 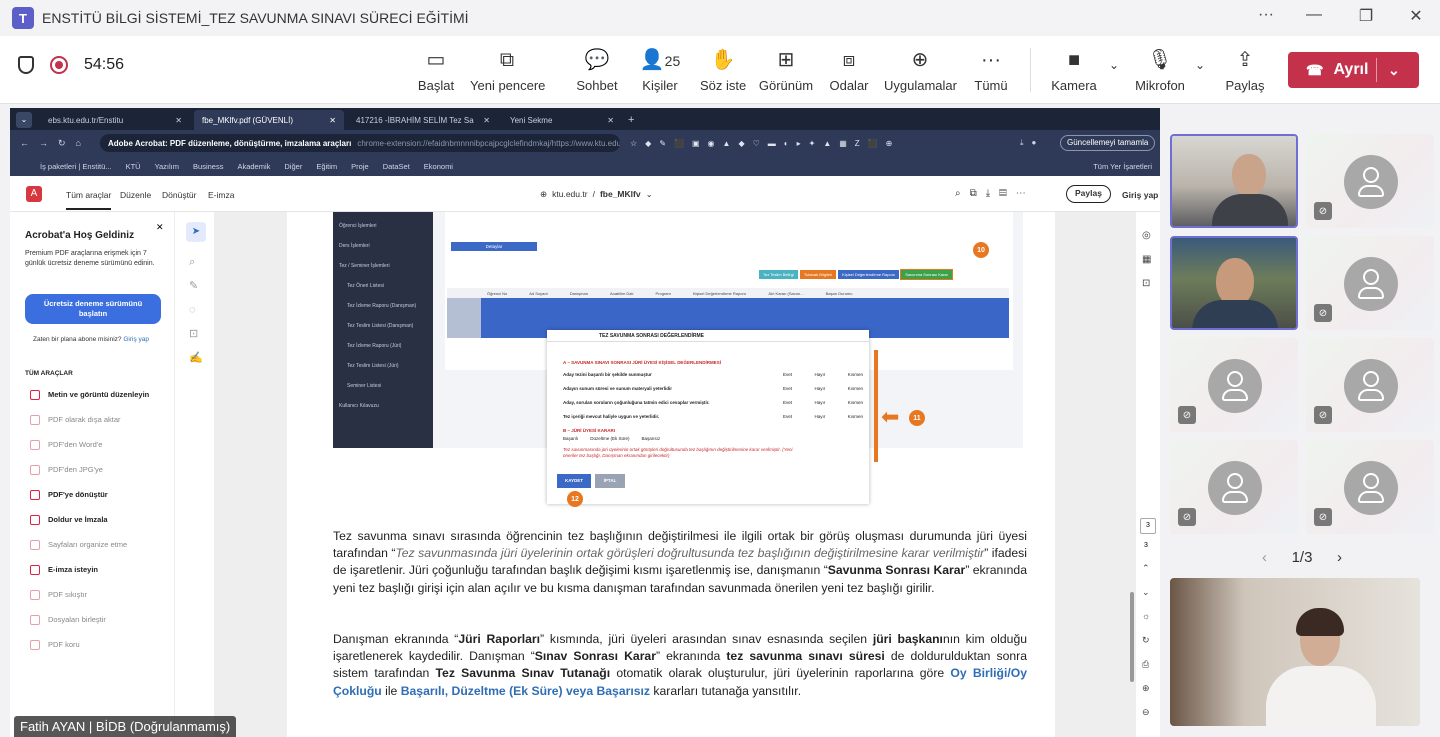 I want to click on leave-chevron-icon: ⌄, so click(x=1394, y=70).